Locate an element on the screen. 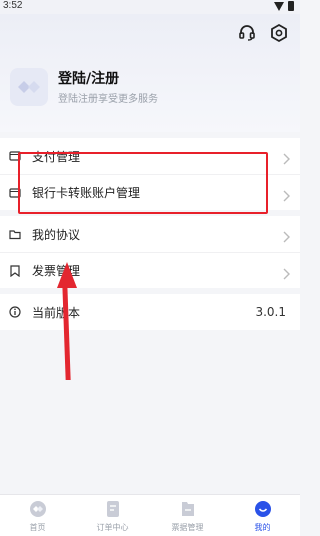  tab-orders: 订单中心 is located at coordinates (112, 515).